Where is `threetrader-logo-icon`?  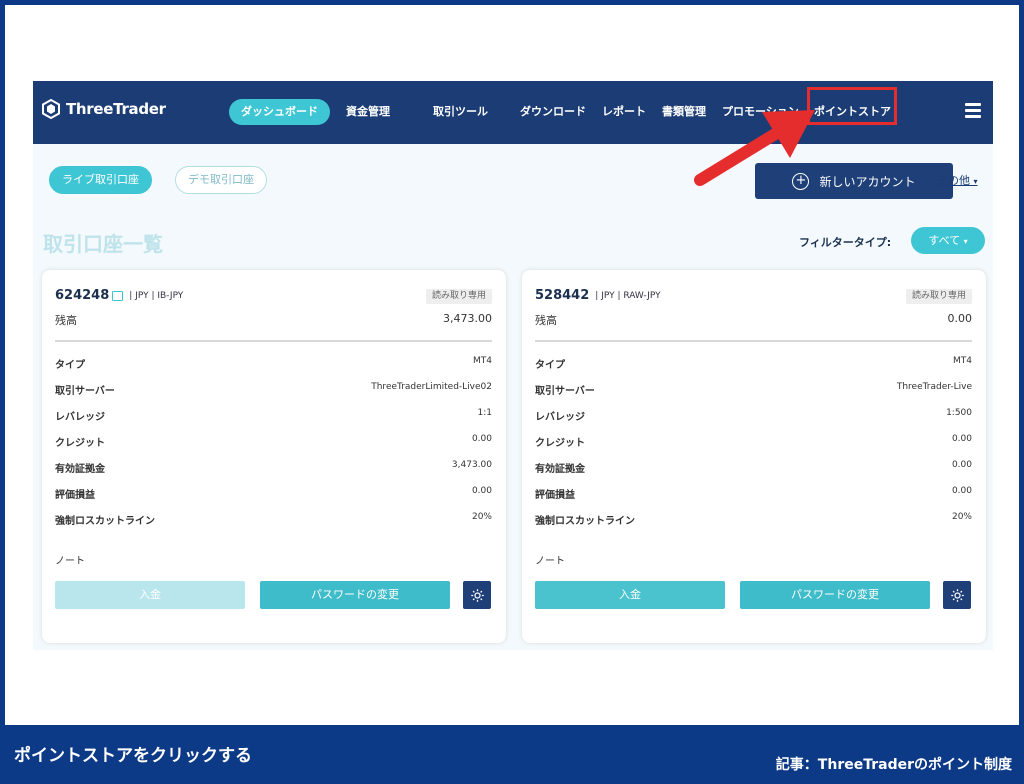 threetrader-logo-icon is located at coordinates (51, 109).